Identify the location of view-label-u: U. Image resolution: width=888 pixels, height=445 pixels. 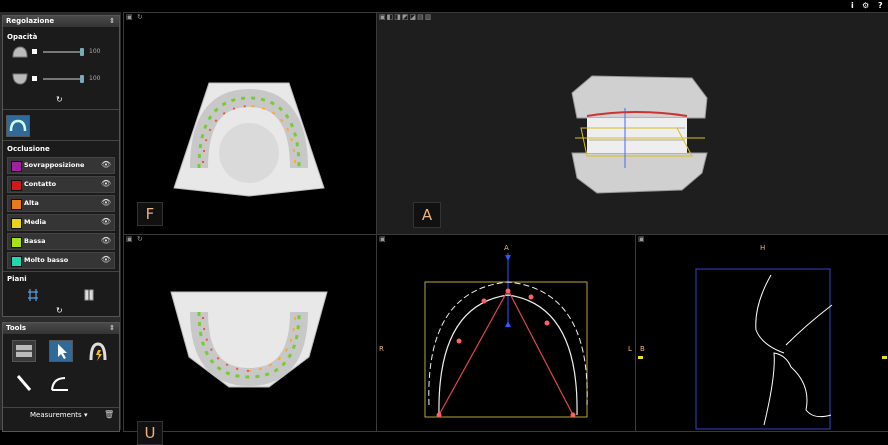
(150, 433).